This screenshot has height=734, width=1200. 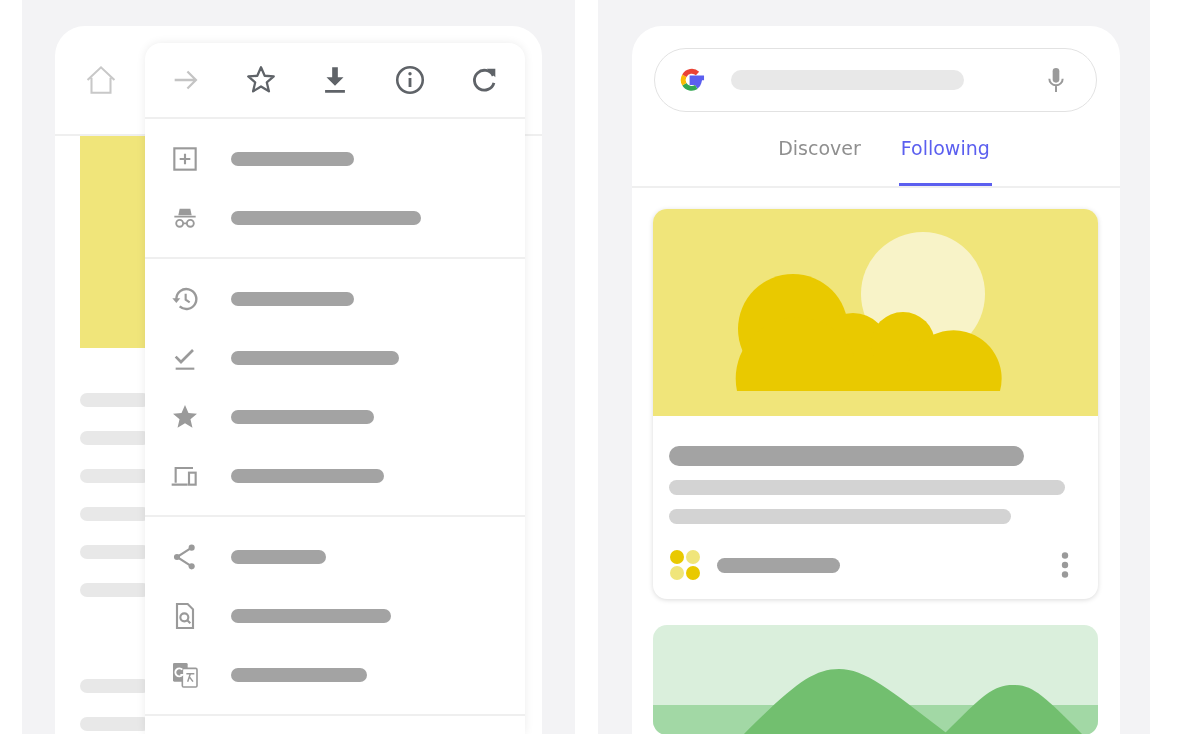 What do you see at coordinates (819, 149) in the screenshot?
I see `feed-tab: Discover` at bounding box center [819, 149].